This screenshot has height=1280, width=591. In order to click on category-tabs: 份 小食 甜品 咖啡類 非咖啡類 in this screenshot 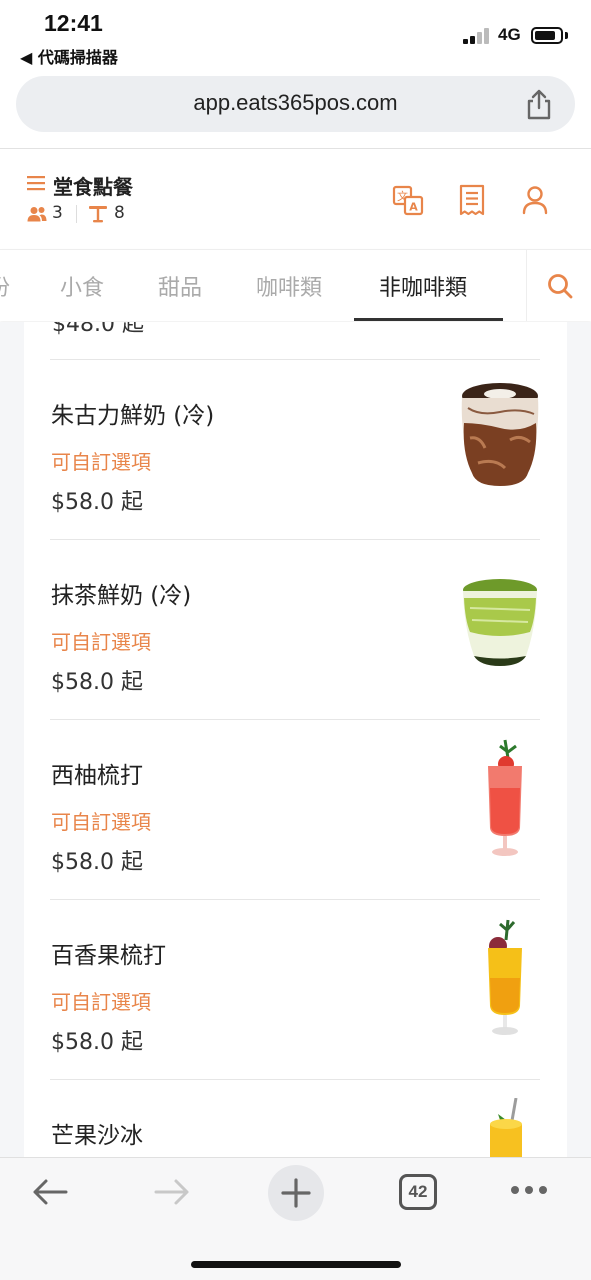, I will do `click(295, 285)`.